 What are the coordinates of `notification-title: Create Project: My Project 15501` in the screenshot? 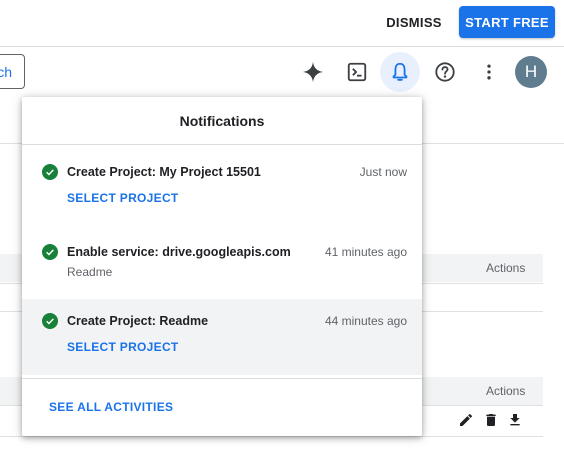 It's located at (164, 172).